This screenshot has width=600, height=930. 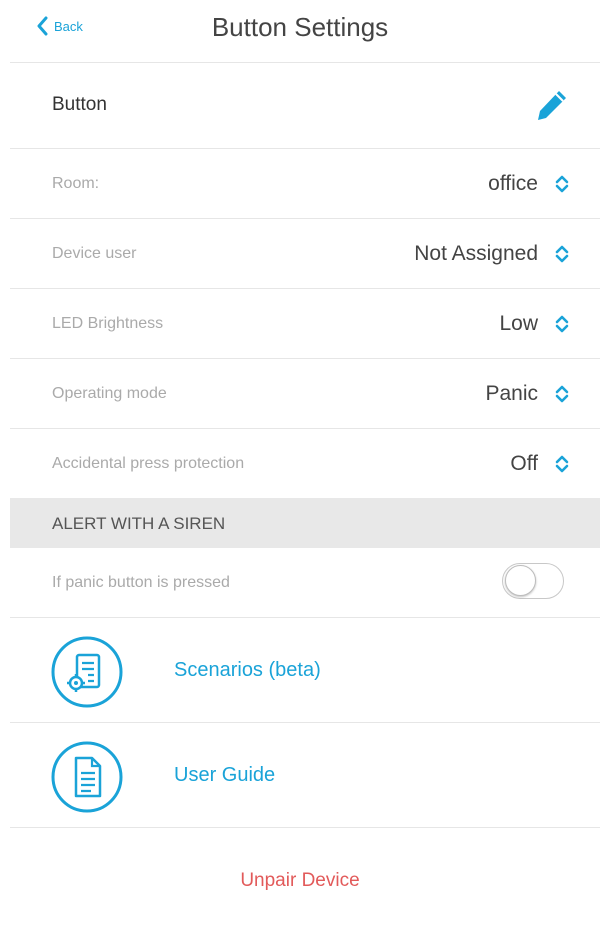 I want to click on setting-value: Not Assigned, so click(x=476, y=253).